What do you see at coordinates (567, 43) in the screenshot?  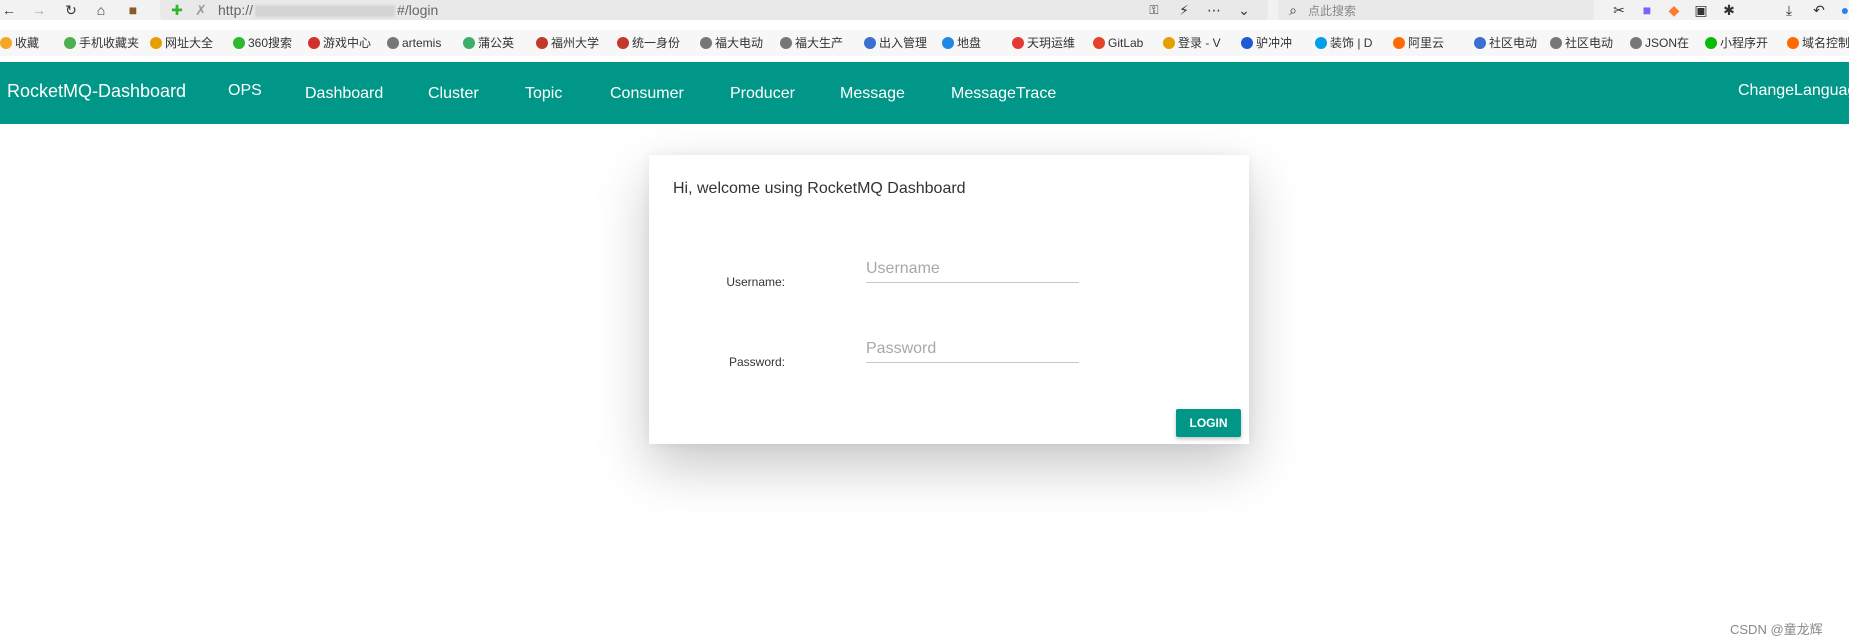 I see `bookmark-item: 福州大学` at bounding box center [567, 43].